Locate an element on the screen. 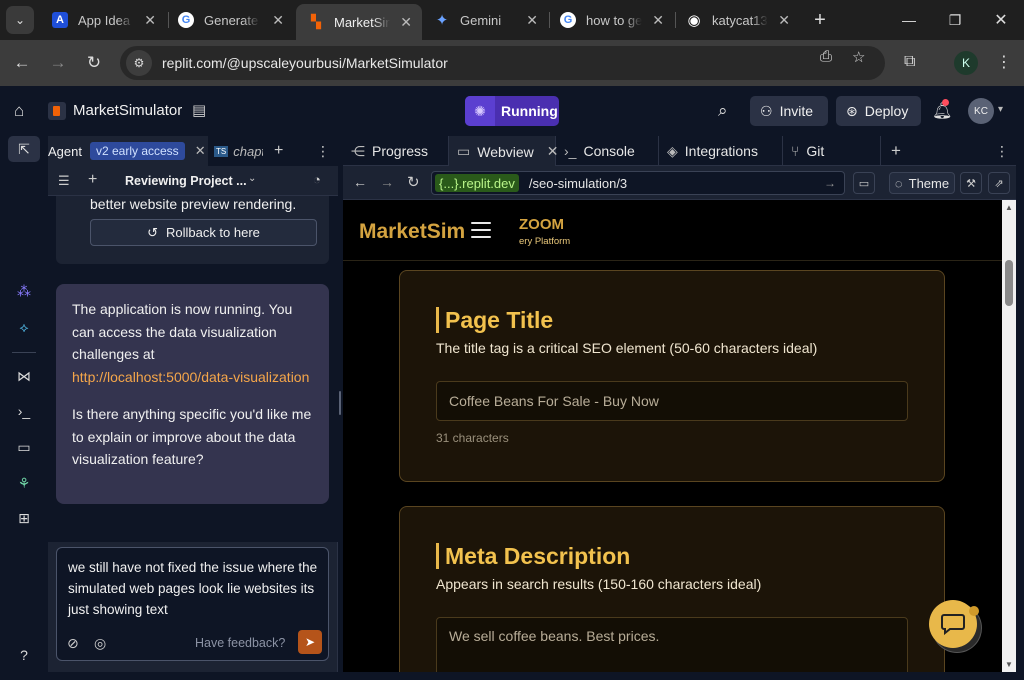  early-access-badge: v2 early access is located at coordinates (137, 151).